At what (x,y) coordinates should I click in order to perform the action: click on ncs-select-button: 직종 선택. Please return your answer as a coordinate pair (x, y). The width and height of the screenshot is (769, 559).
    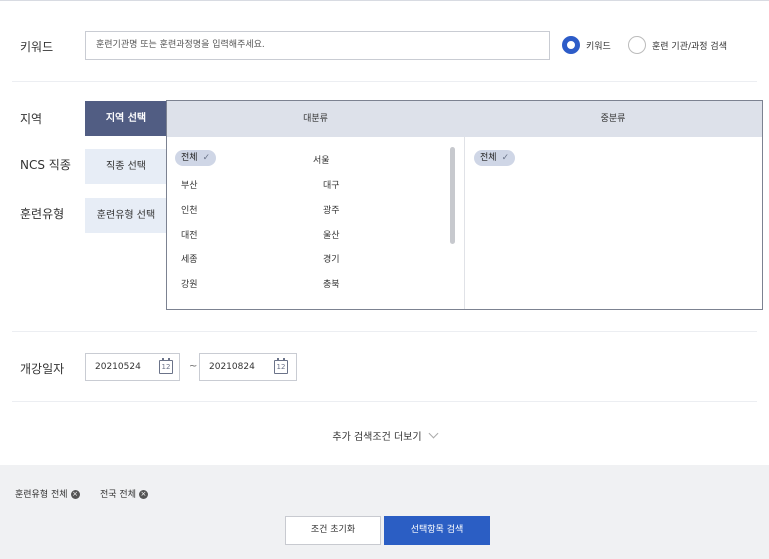
    Looking at the image, I should click on (126, 166).